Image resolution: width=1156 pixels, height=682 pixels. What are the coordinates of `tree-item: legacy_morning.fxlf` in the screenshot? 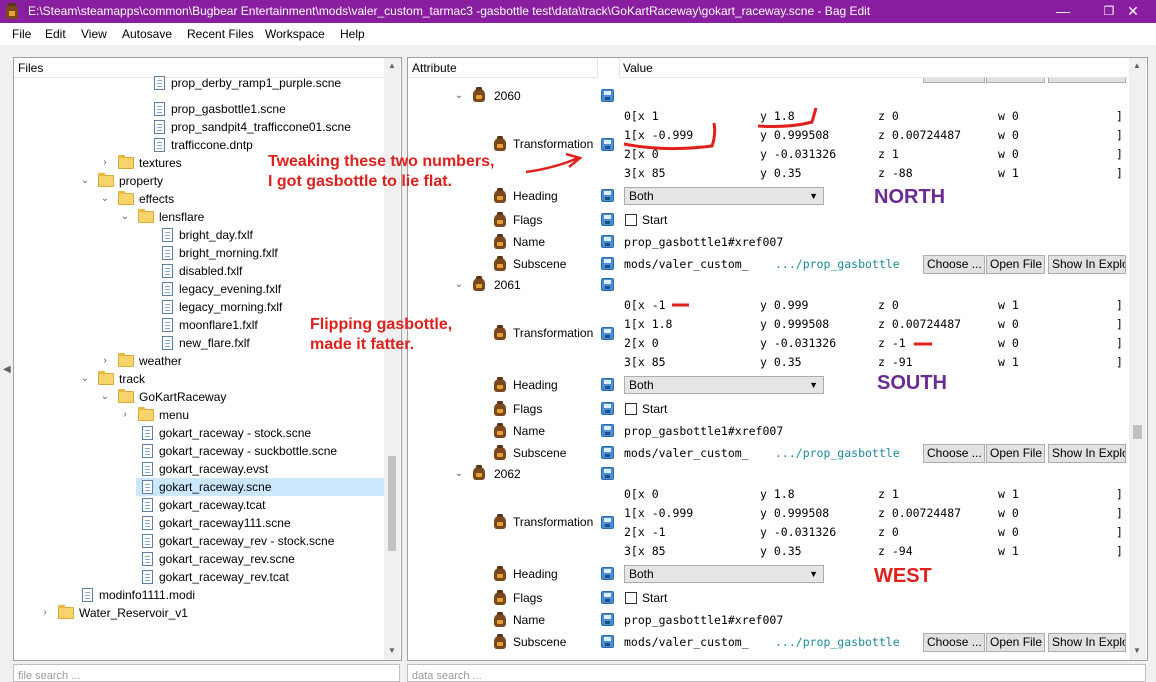 It's located at (222, 307).